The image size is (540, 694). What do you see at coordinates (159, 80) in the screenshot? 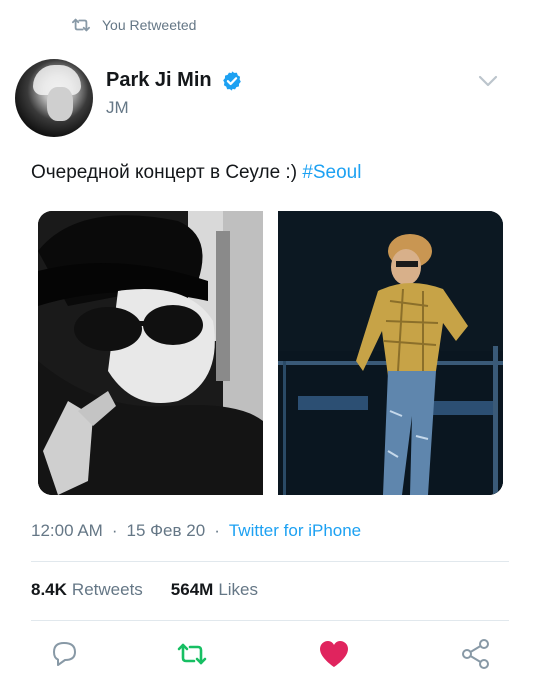
I see `author-display-name: Park Ji Min` at bounding box center [159, 80].